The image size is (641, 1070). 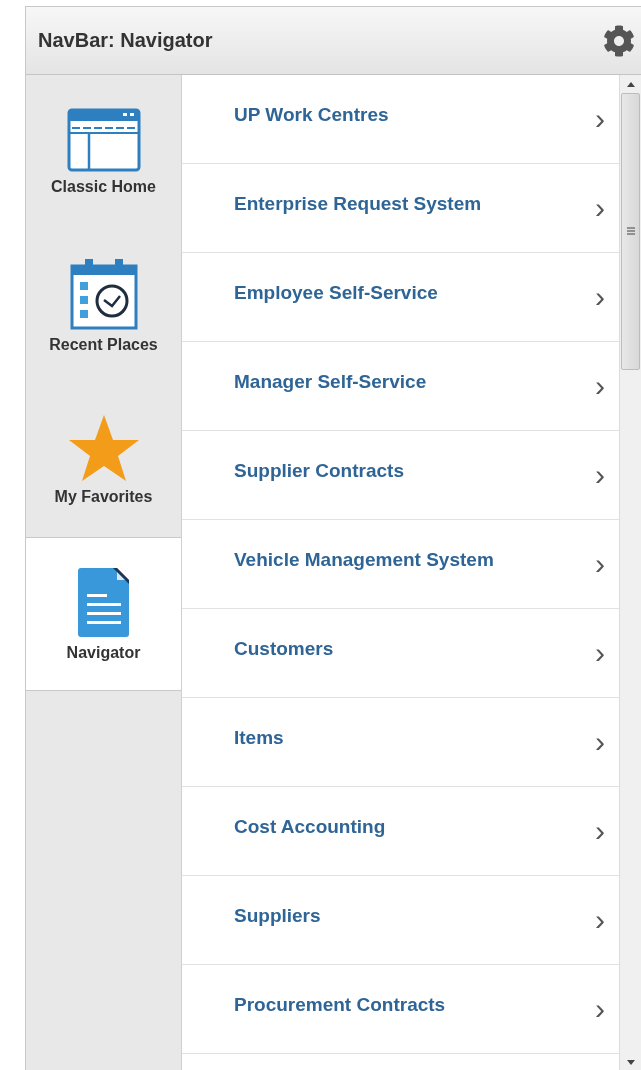 I want to click on grip-icon, so click(x=630, y=231).